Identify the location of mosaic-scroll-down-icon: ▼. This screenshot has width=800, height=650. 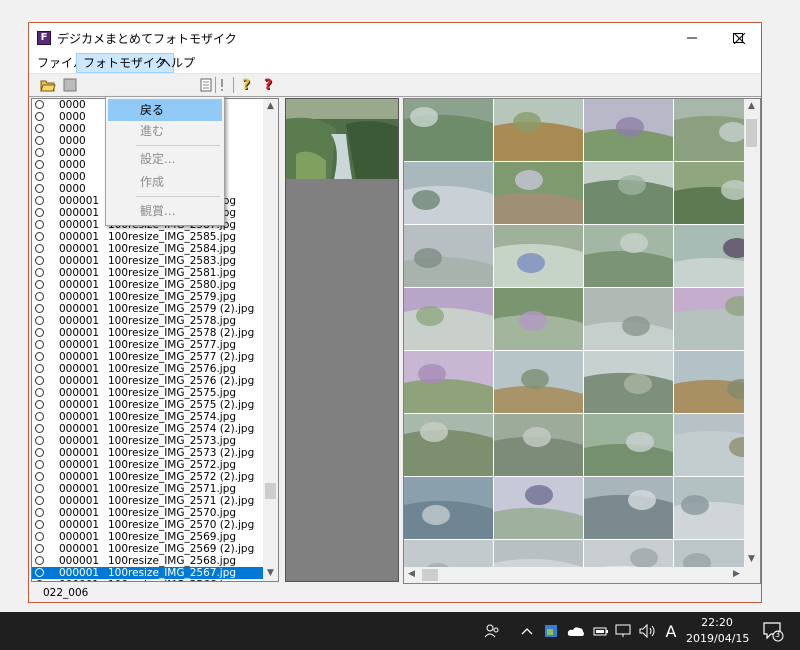
(751, 559).